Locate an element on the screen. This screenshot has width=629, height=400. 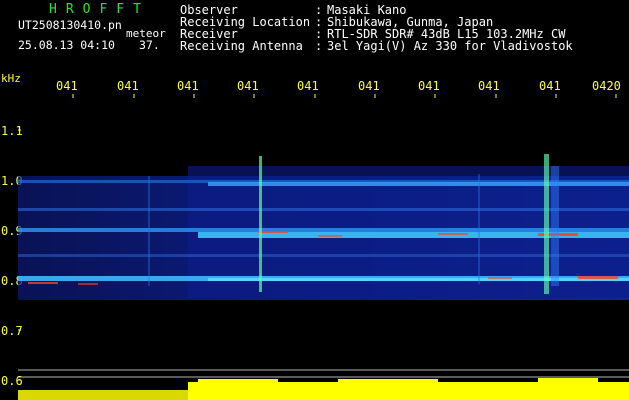
antenna-label: Receiving Antenna is located at coordinates (241, 46).